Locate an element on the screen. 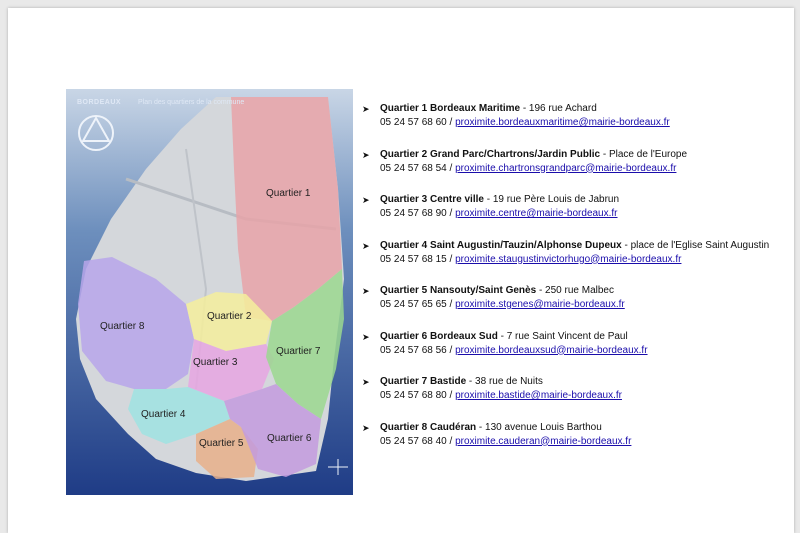 This screenshot has height=533, width=800. quartier-name: Quartier 5 Nansouty/Saint Genès is located at coordinates (458, 290).